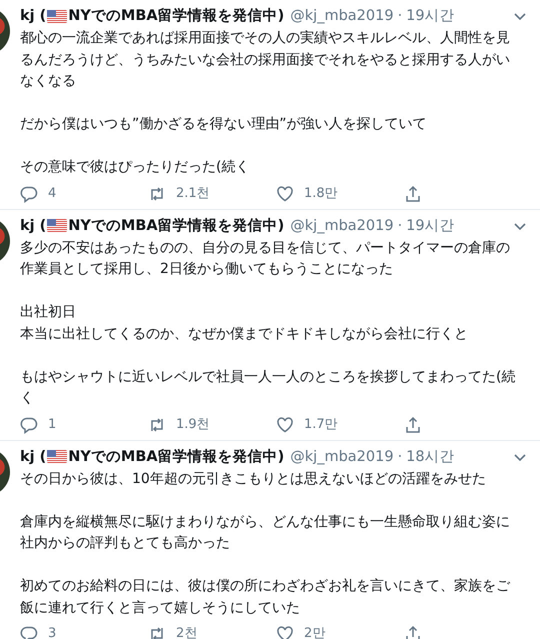 Image resolution: width=540 pixels, height=639 pixels. What do you see at coordinates (48, 312) in the screenshot?
I see `tweet-text: 出社初日` at bounding box center [48, 312].